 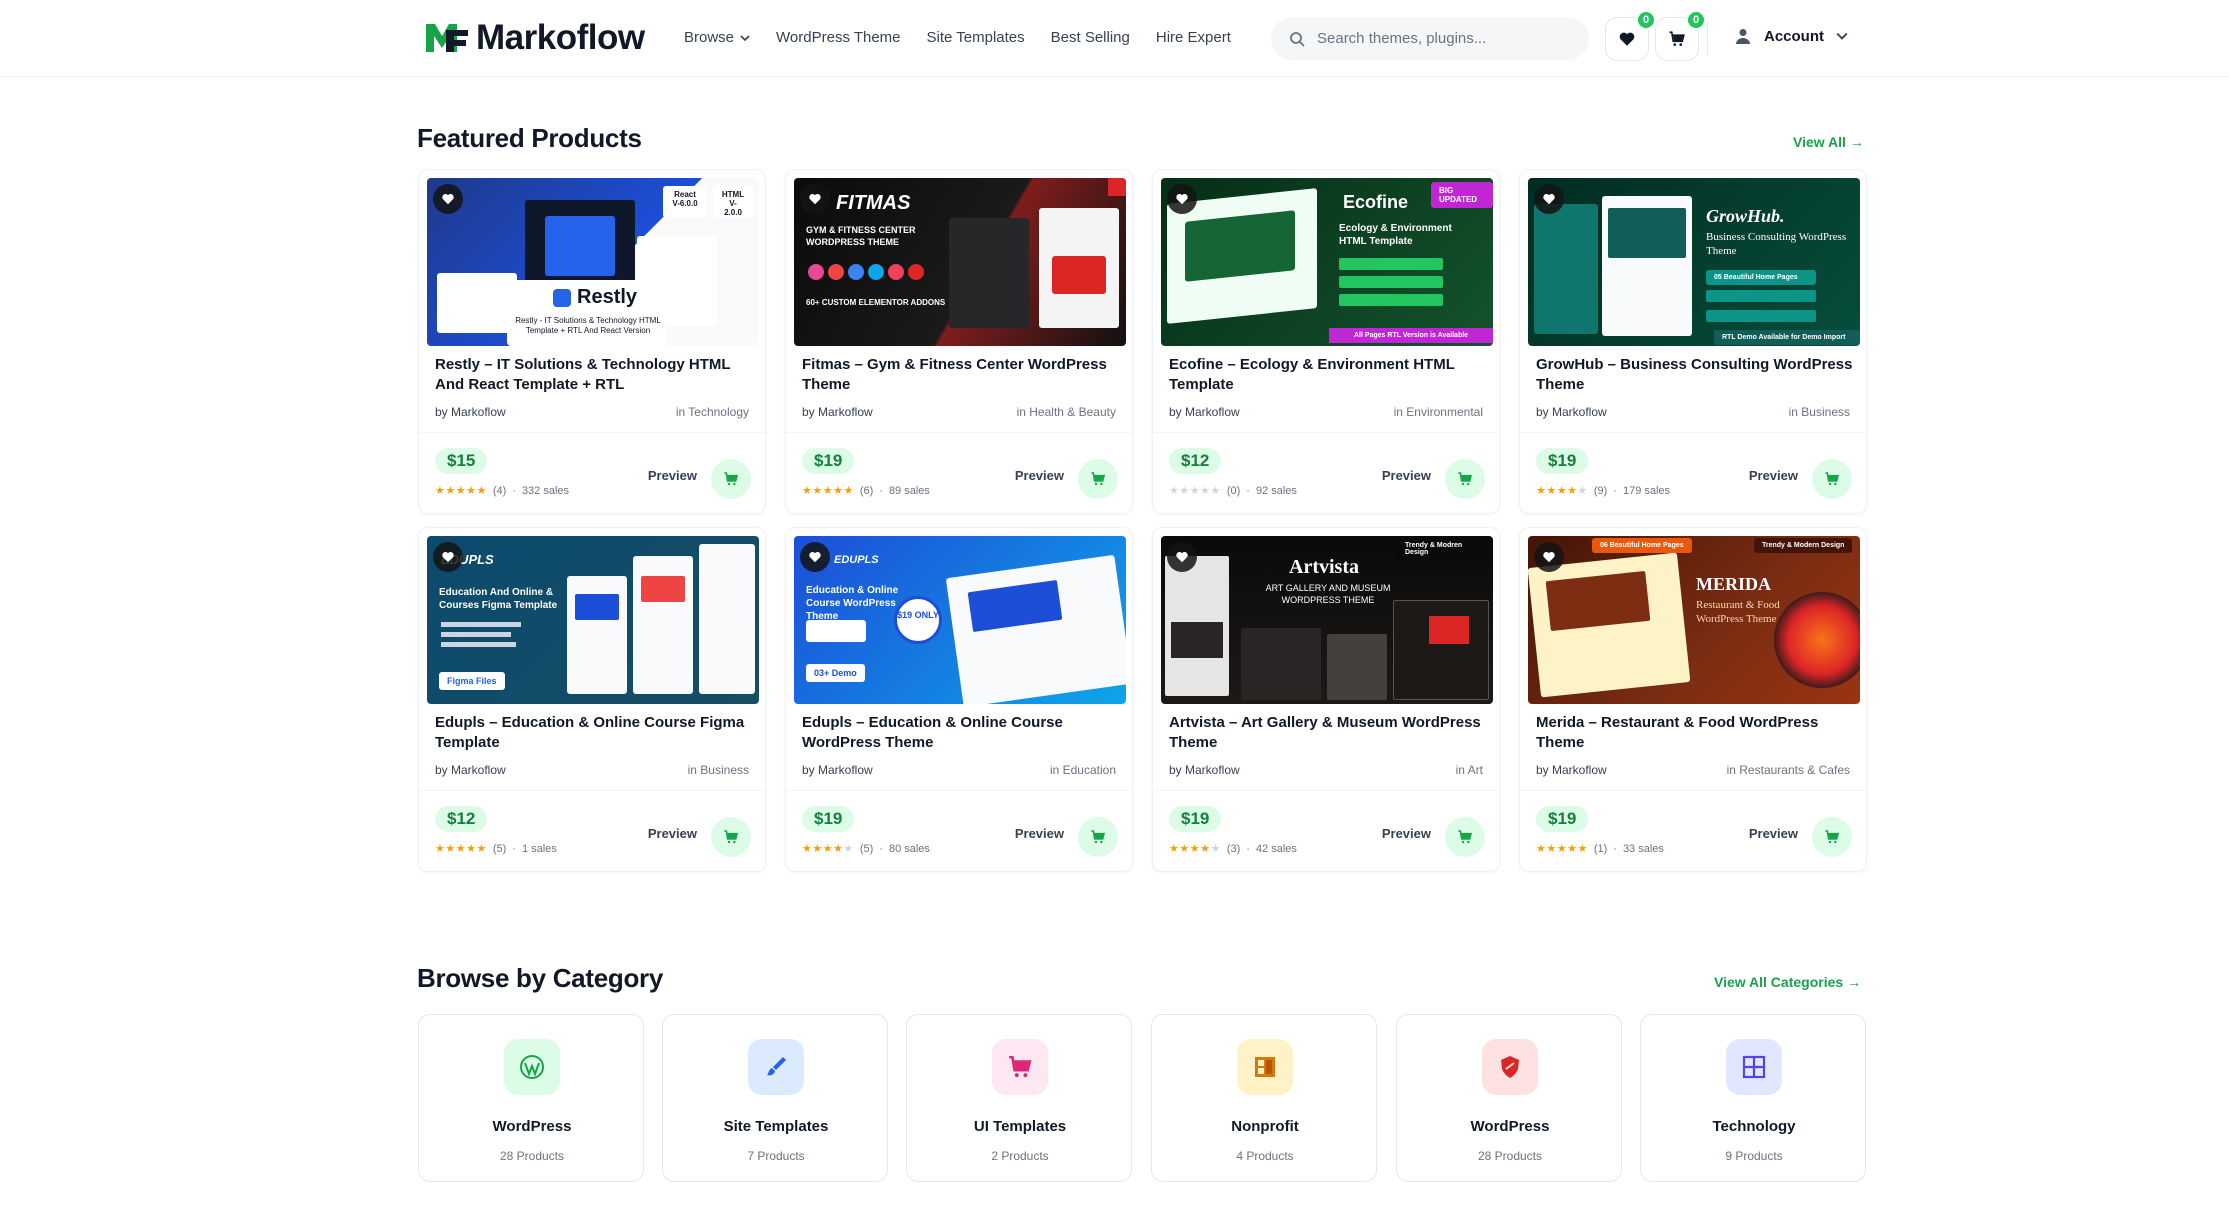 I want to click on category-card-wordpress-2: WordPress 28 Products, so click(x=1509, y=1098).